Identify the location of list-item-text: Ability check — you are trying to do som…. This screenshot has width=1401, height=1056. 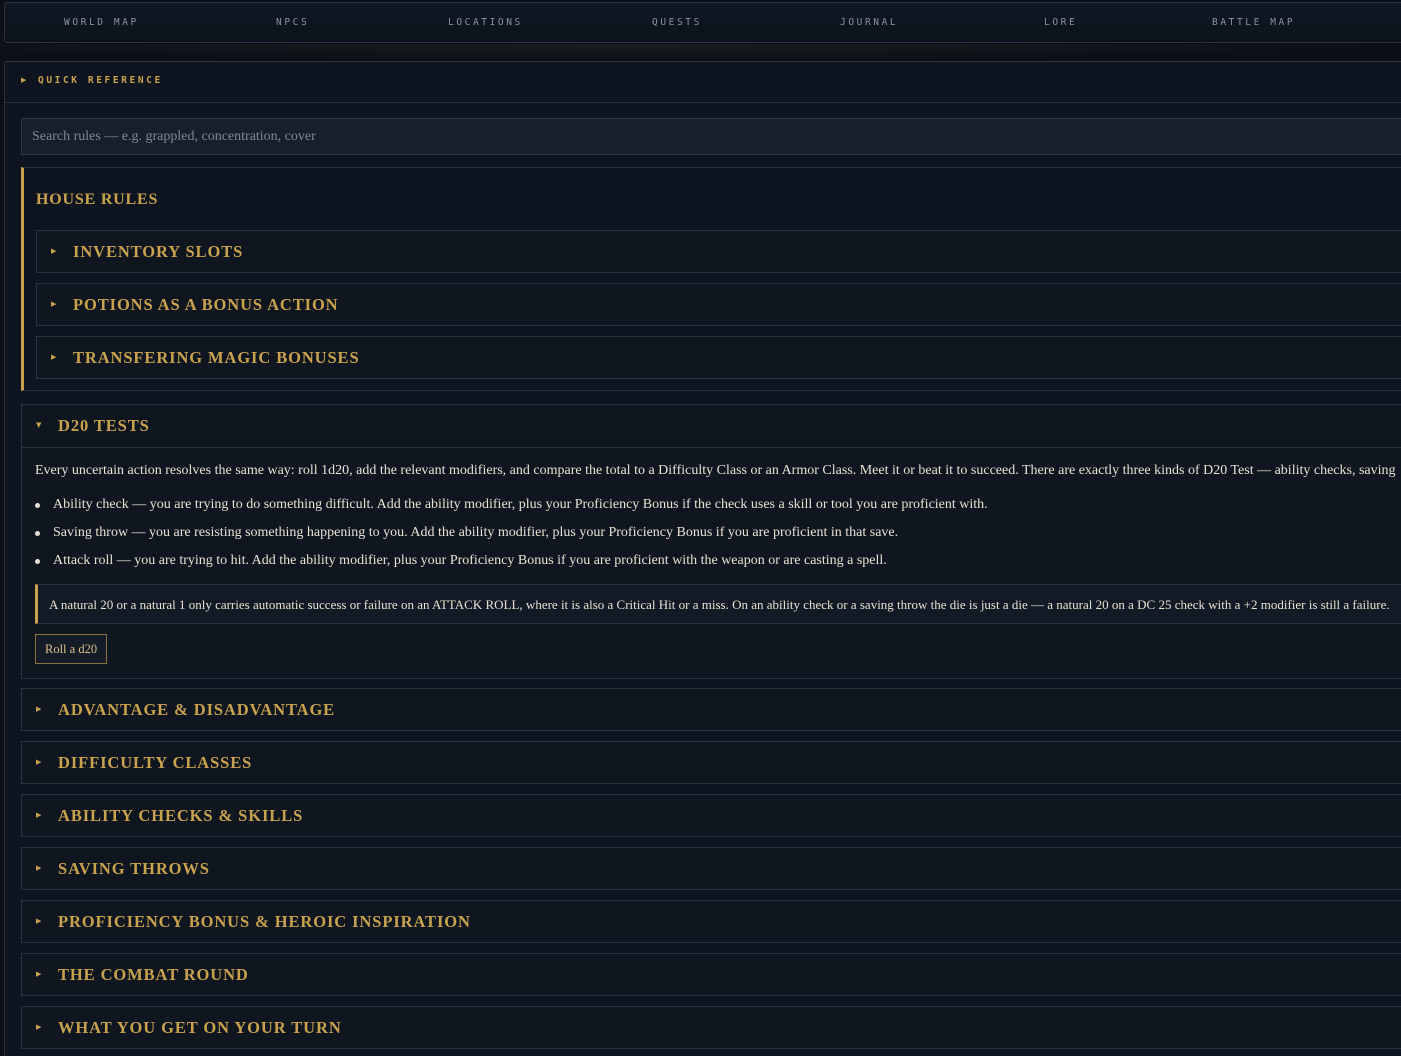
(520, 504).